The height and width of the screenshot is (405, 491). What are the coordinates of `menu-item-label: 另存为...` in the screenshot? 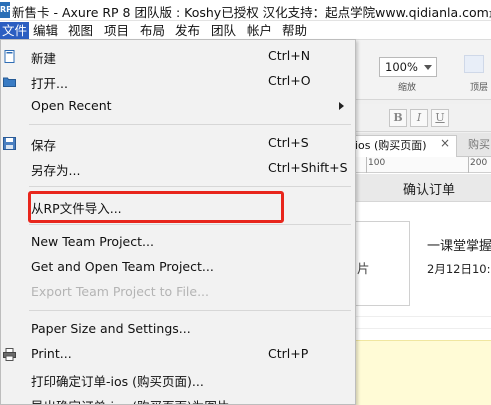 It's located at (56, 170).